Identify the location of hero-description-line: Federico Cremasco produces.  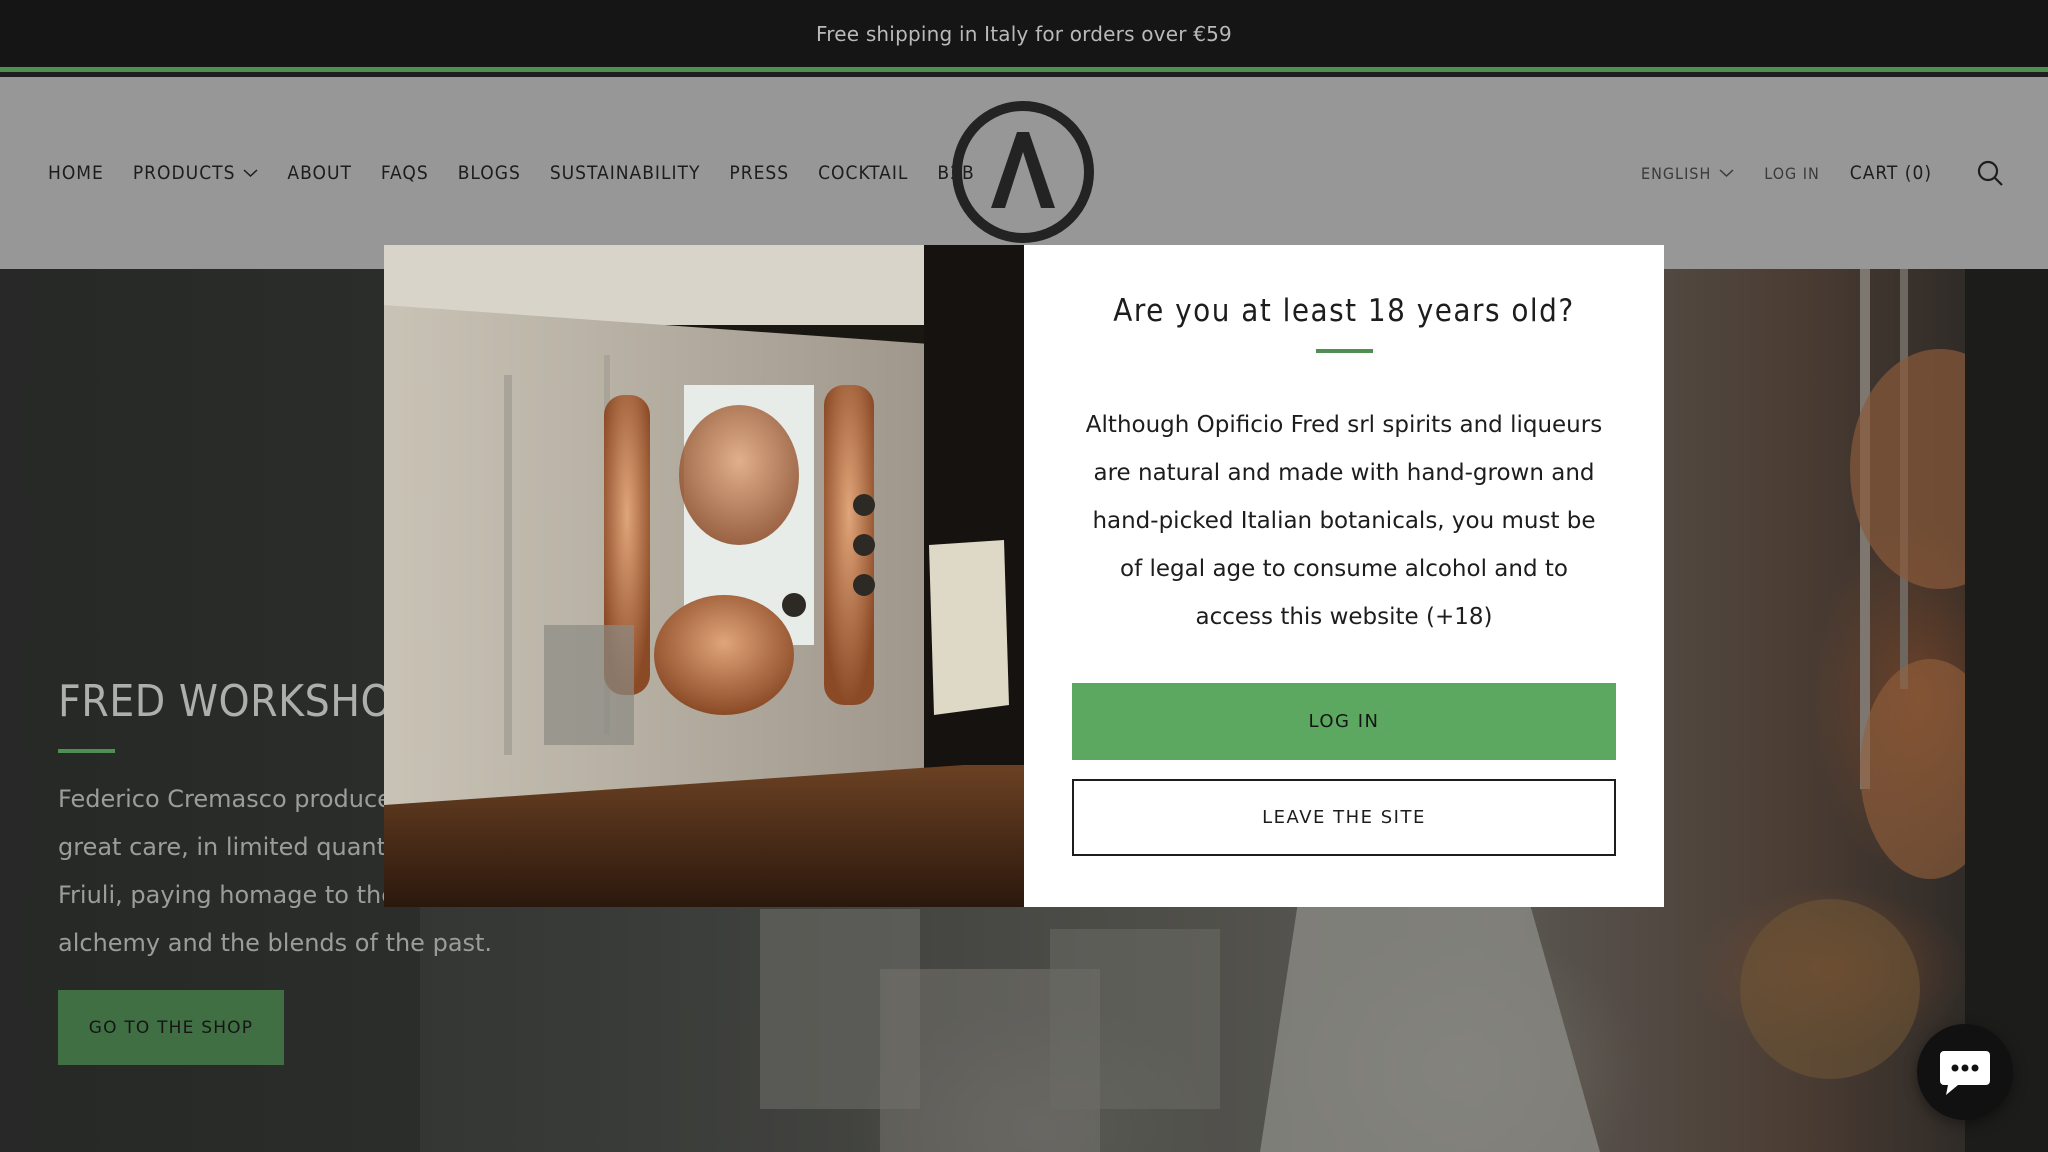
(231, 799).